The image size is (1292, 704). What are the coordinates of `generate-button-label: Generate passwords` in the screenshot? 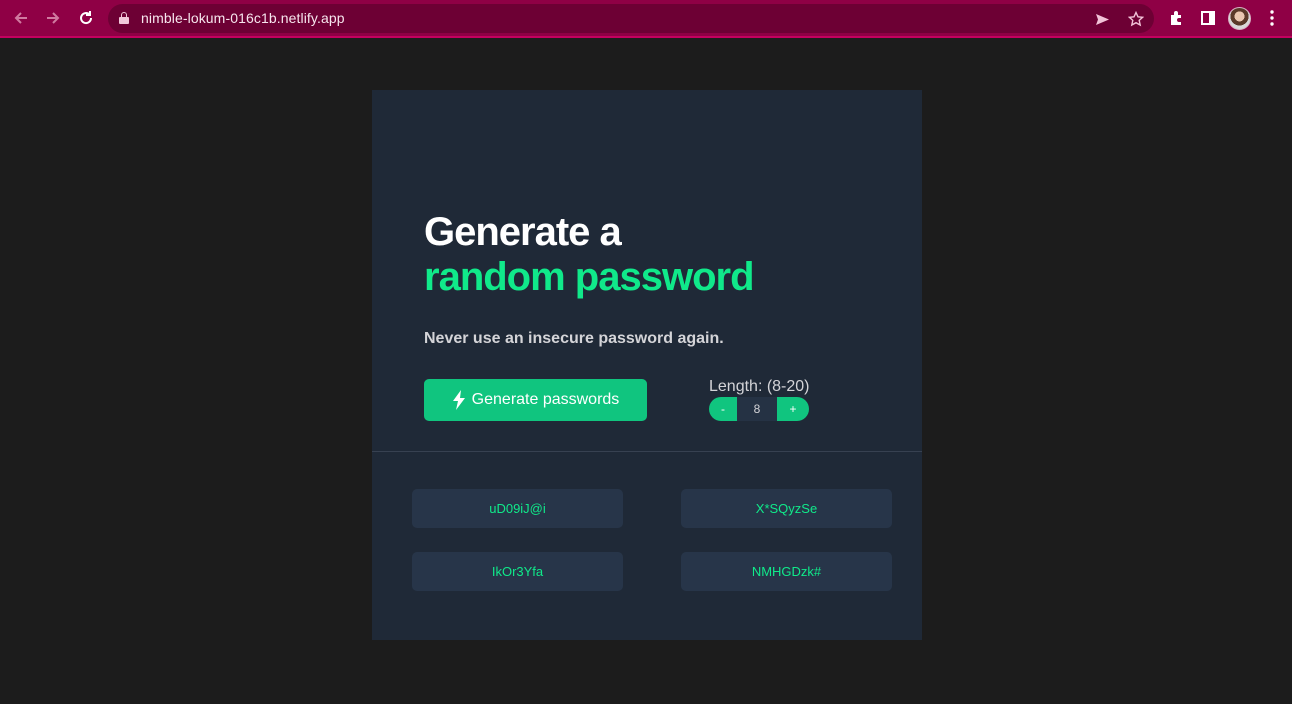 It's located at (545, 399).